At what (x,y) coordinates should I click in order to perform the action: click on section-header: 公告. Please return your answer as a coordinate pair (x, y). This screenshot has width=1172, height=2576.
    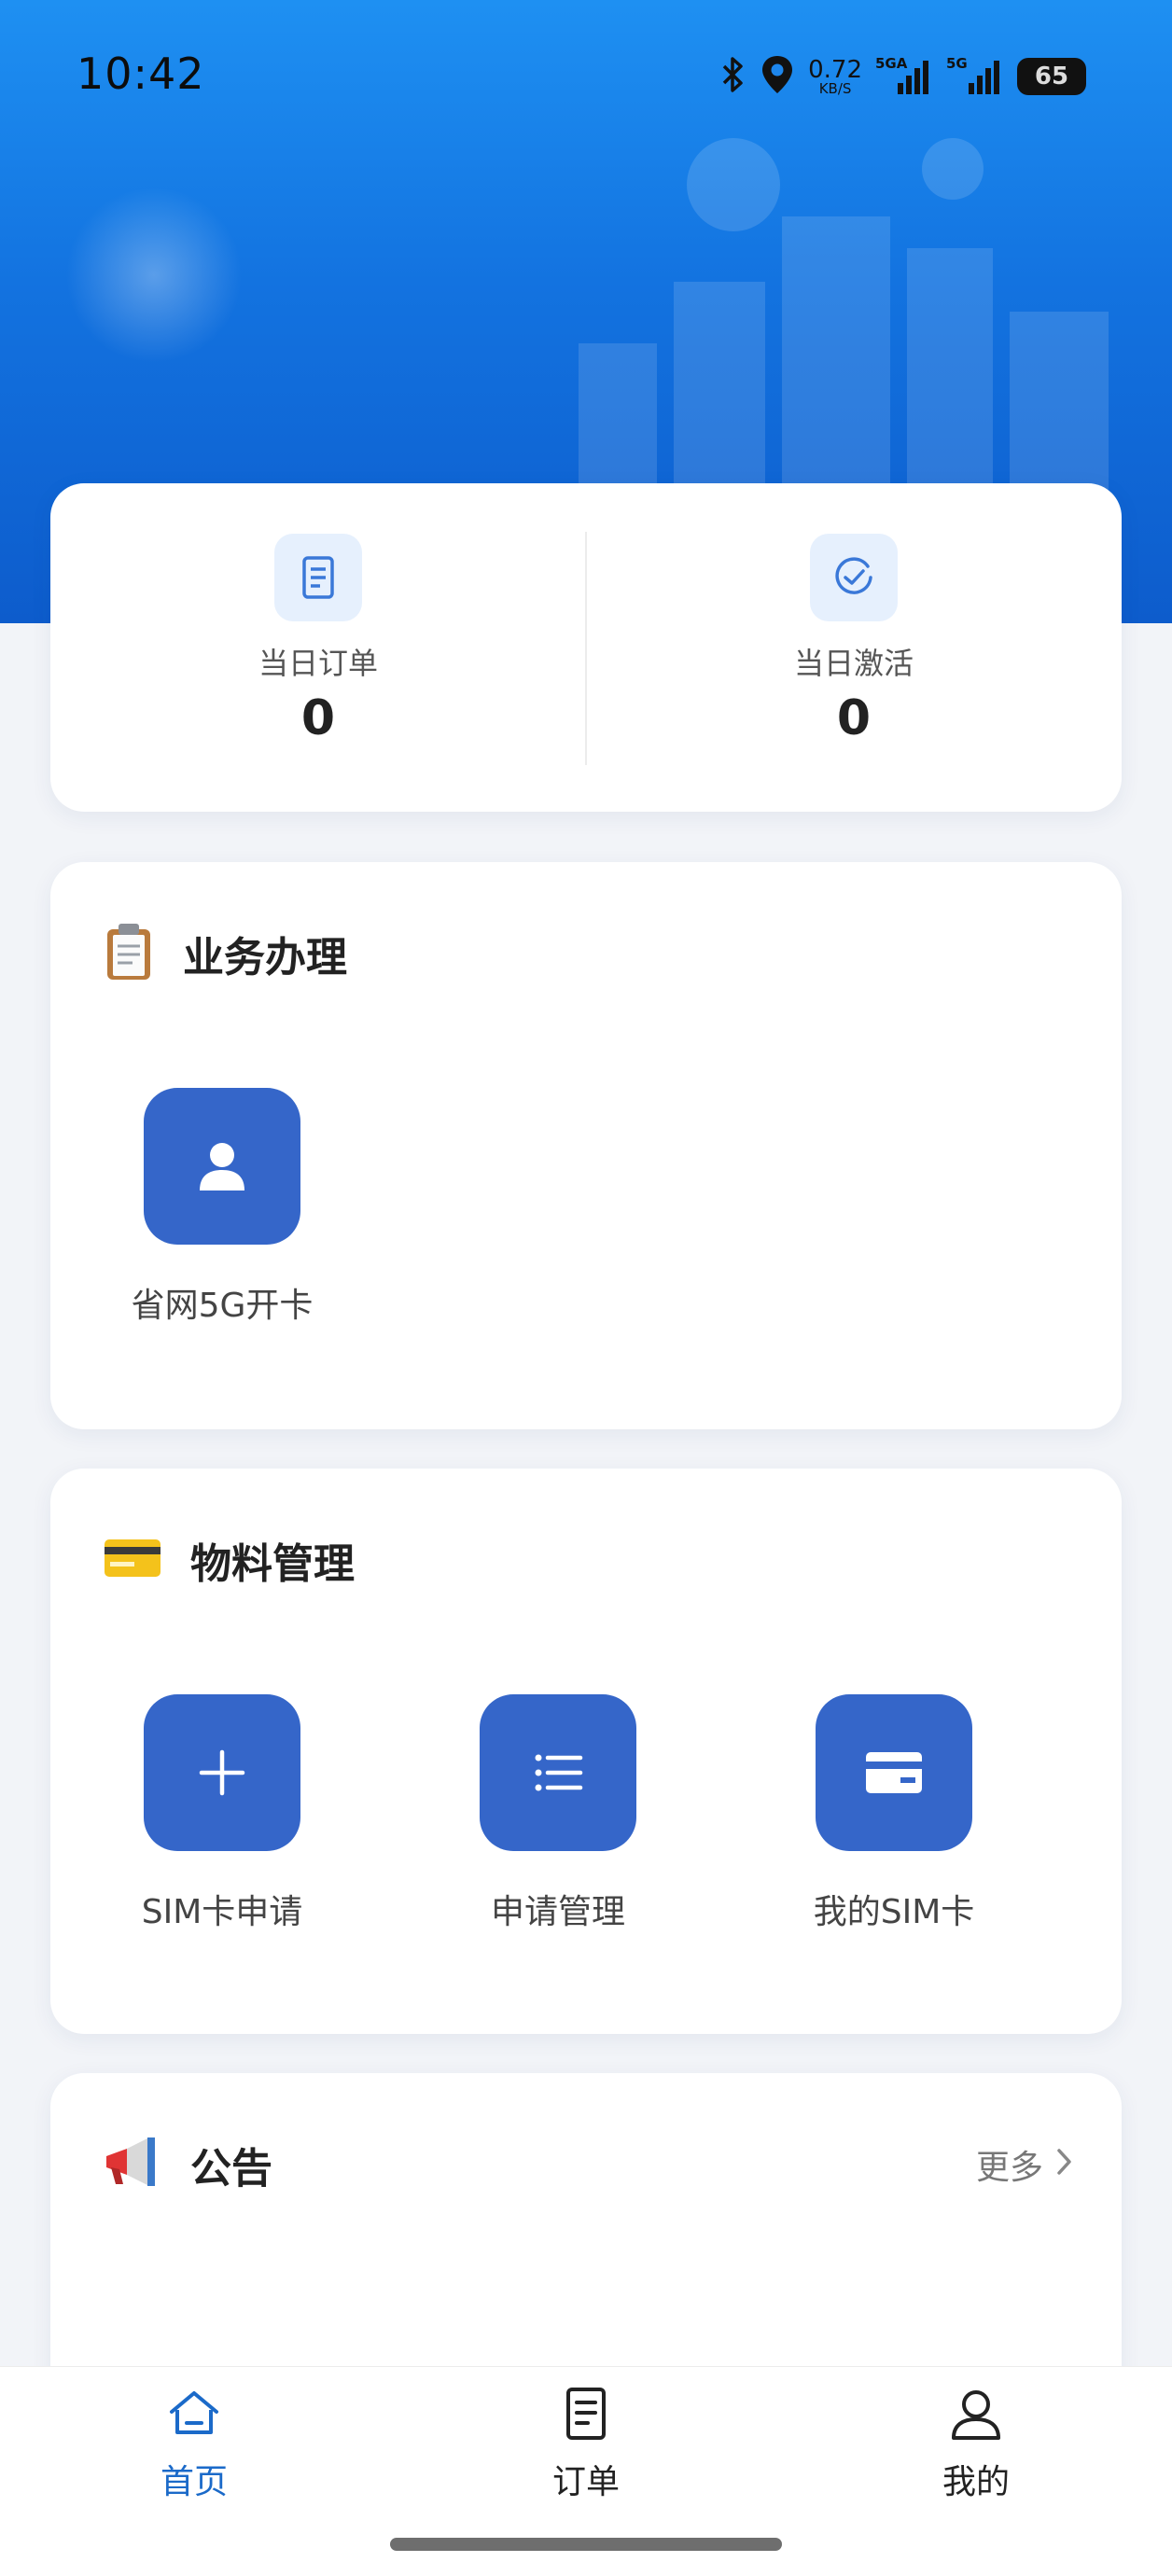
    Looking at the image, I should click on (187, 2164).